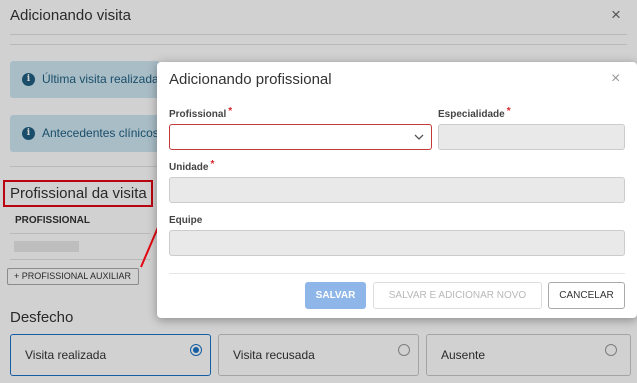 The width and height of the screenshot is (637, 383). What do you see at coordinates (474, 113) in the screenshot?
I see `especialidade-label: Especialidade *` at bounding box center [474, 113].